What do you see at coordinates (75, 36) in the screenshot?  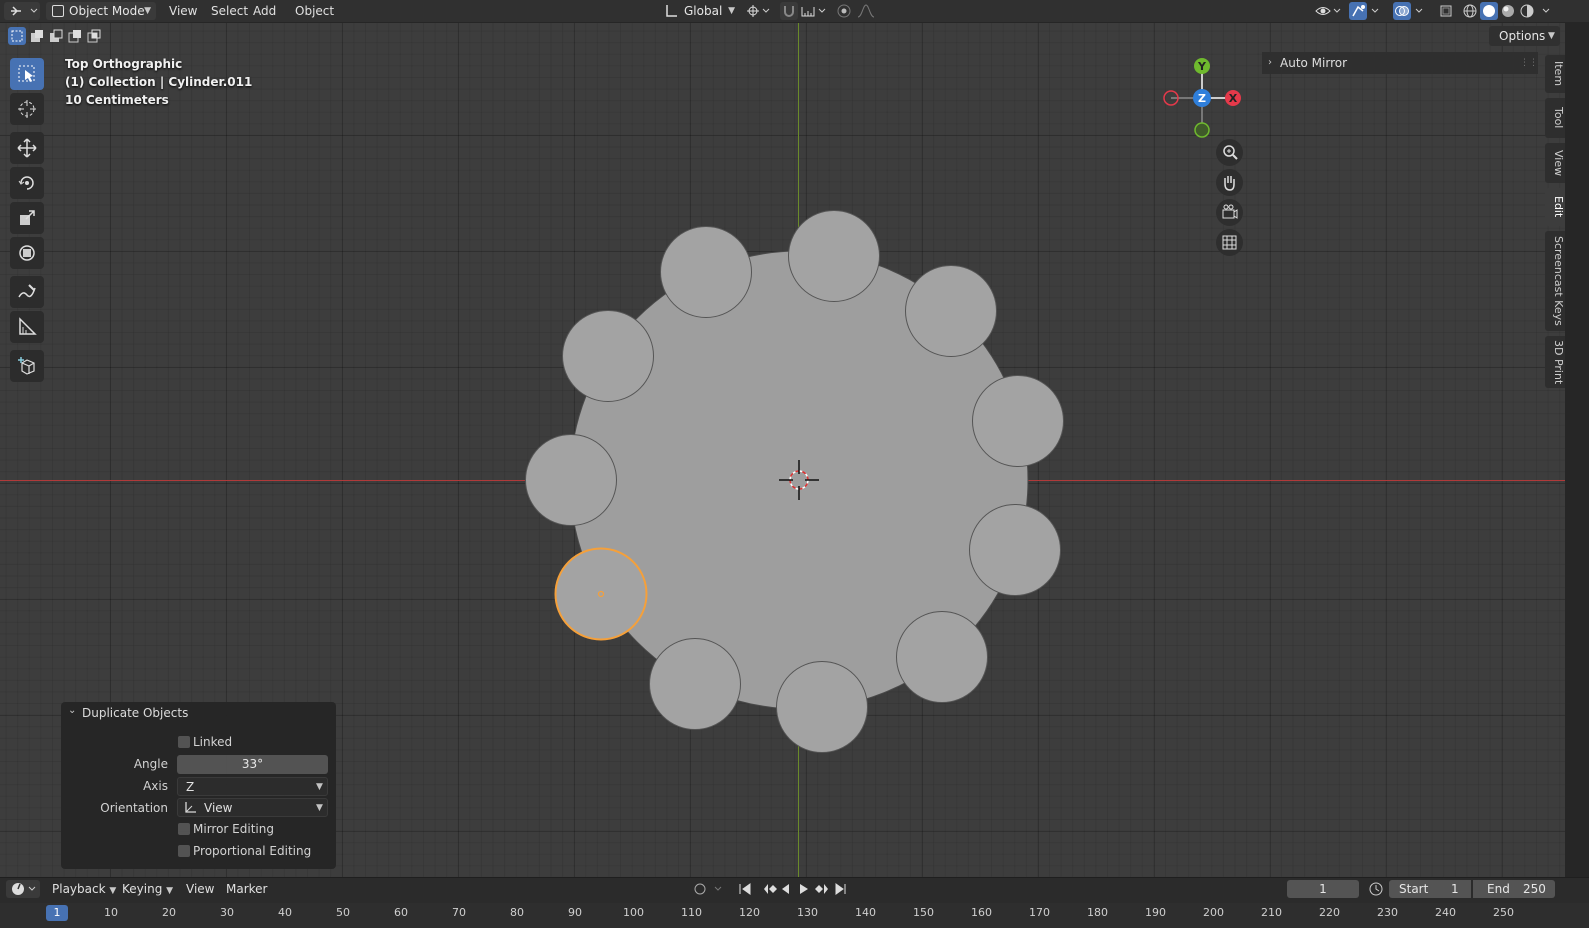 I see `select-invert-icon` at bounding box center [75, 36].